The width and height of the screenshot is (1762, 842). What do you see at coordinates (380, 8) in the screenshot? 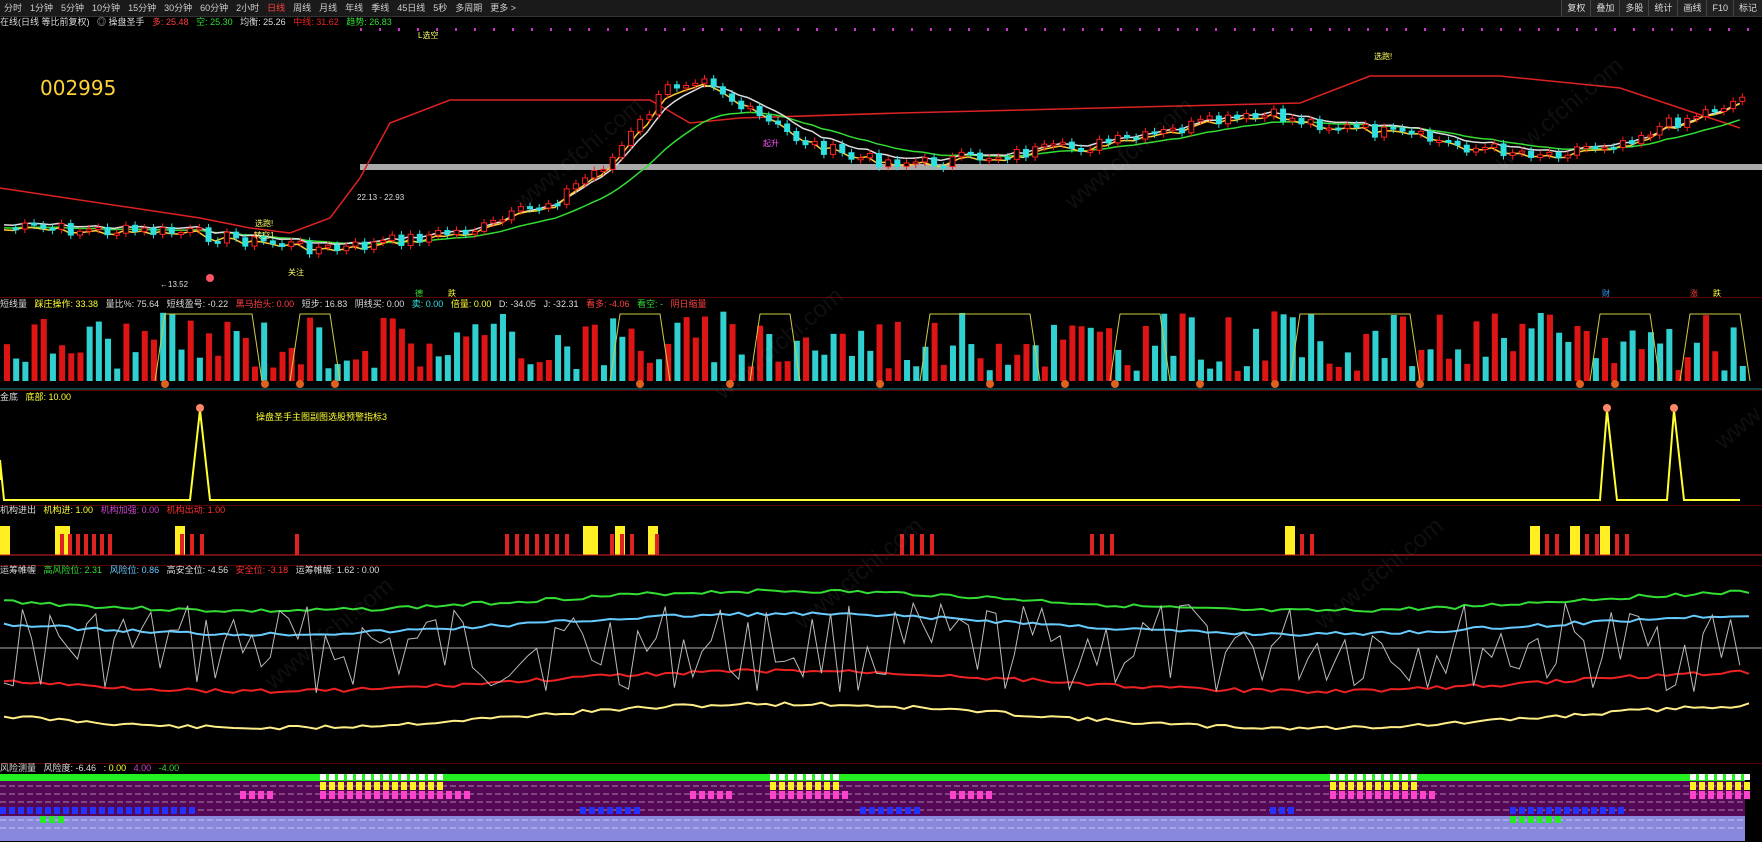
I see `period-tab-12: 季线` at bounding box center [380, 8].